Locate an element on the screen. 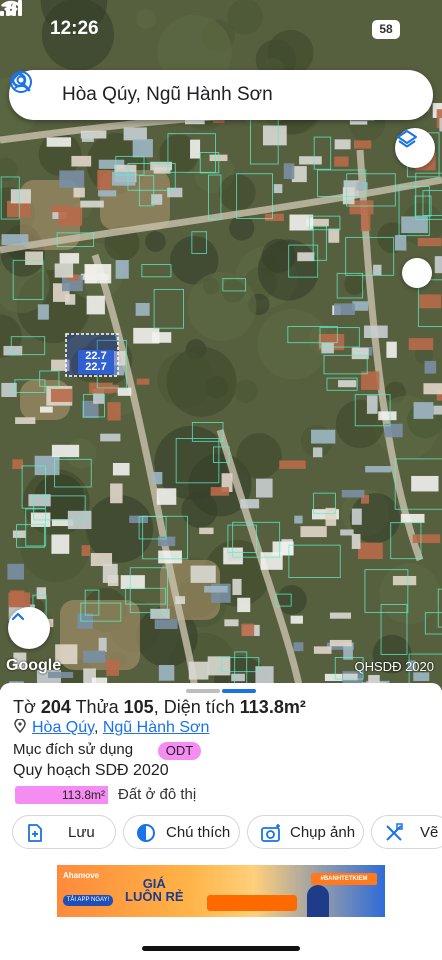 This screenshot has width=442, height=960. legend-button: Chú thích is located at coordinates (181, 832).